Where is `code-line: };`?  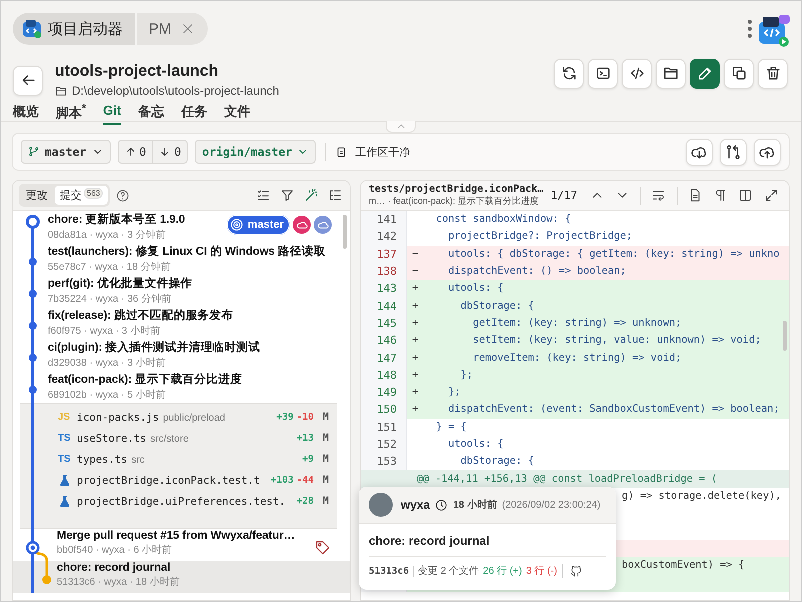 code-line: }; is located at coordinates (454, 392).